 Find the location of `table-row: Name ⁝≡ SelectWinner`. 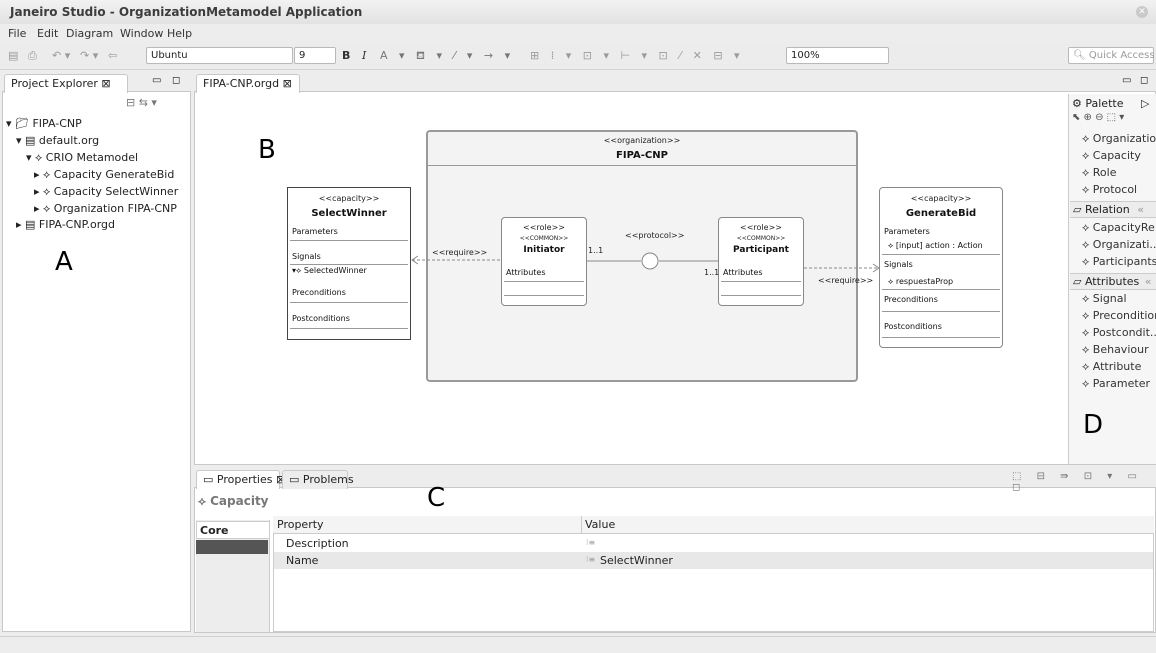

table-row: Name ⁝≡ SelectWinner is located at coordinates (713, 560).